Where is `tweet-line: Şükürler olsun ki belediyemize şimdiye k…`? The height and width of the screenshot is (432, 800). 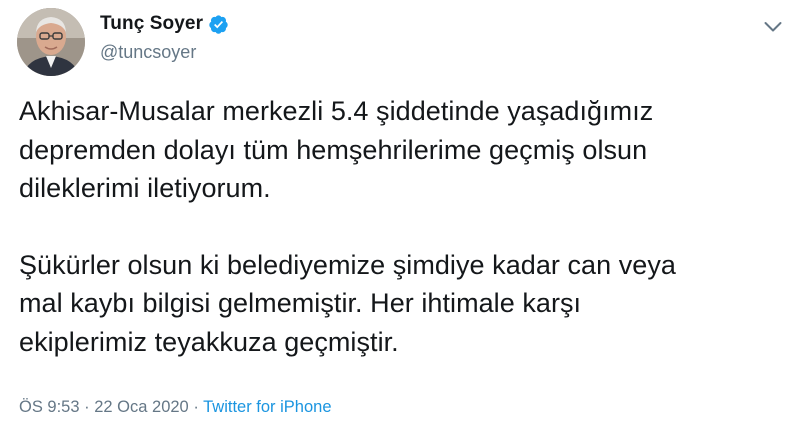
tweet-line: Şükürler olsun ki belediyemize şimdiye k… is located at coordinates (347, 264).